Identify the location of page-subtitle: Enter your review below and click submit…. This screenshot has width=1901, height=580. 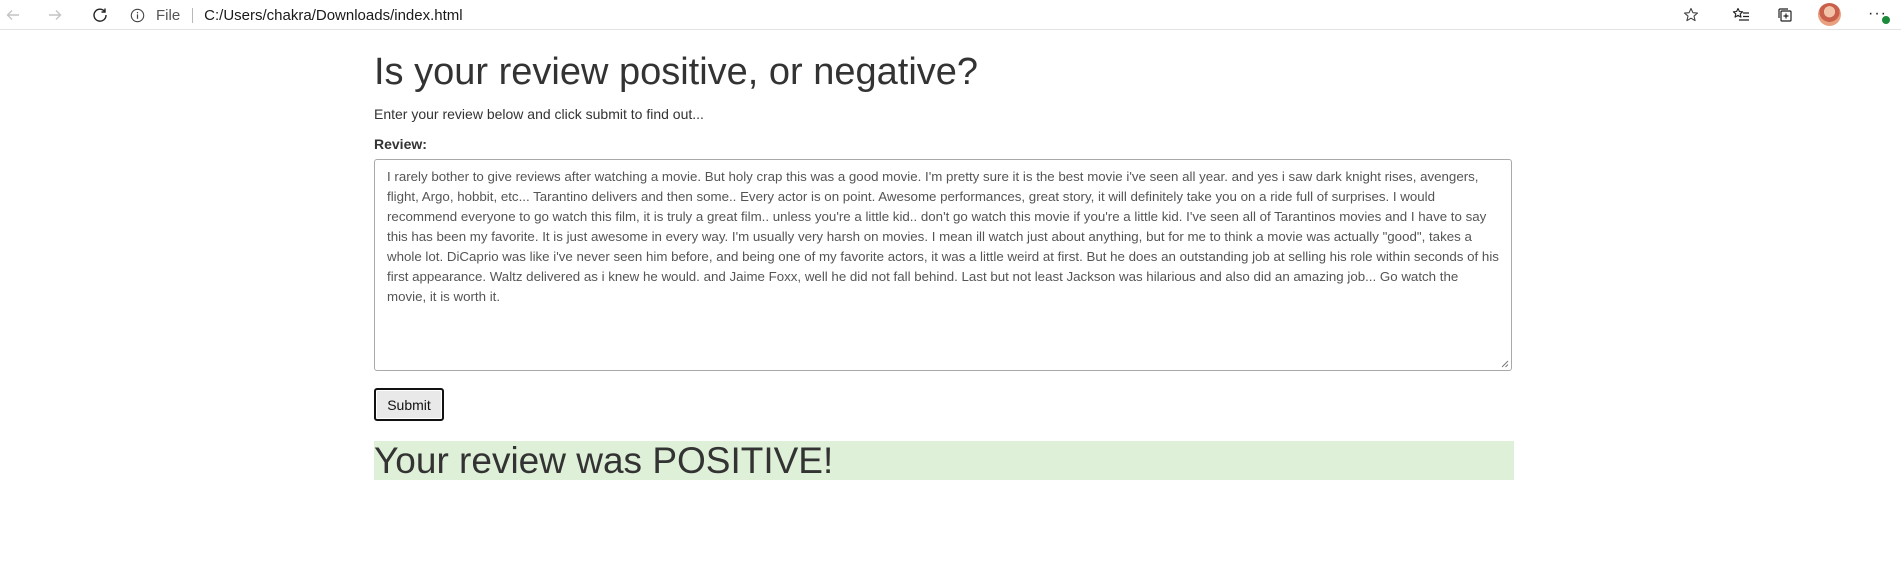
(539, 114).